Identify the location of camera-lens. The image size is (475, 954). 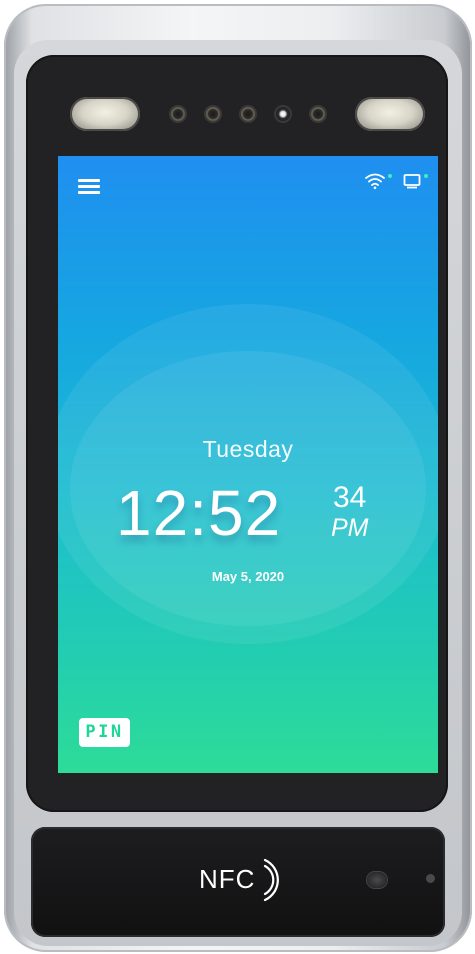
(283, 114).